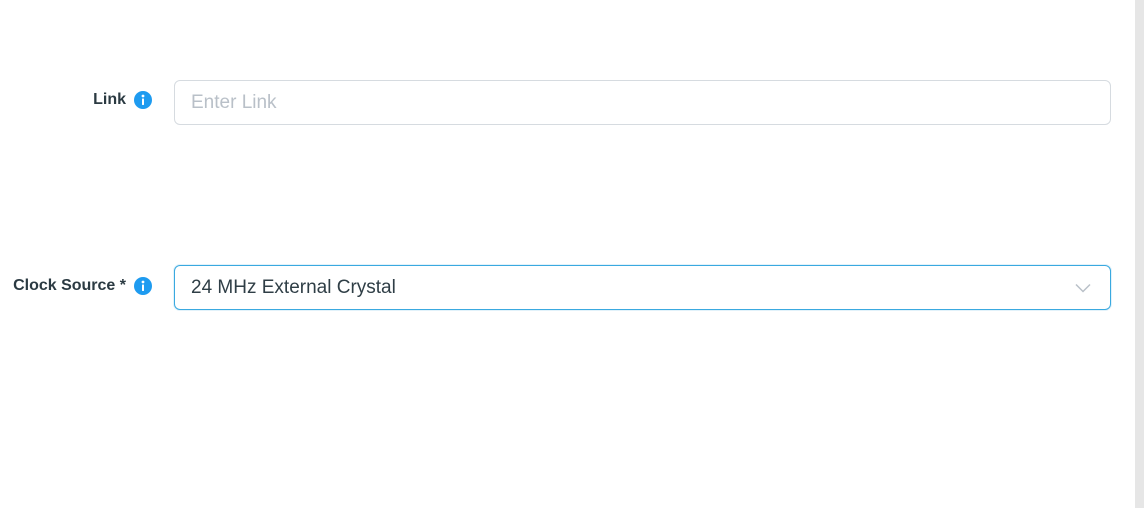  What do you see at coordinates (642, 287) in the screenshot?
I see `clock-source-select: 24 MHz External Crystal` at bounding box center [642, 287].